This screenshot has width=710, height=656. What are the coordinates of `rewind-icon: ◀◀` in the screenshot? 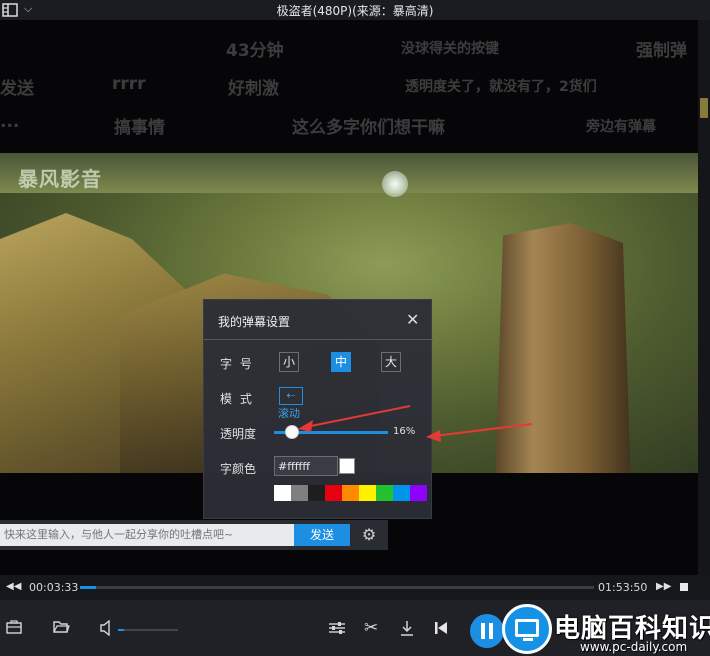 It's located at (13, 586).